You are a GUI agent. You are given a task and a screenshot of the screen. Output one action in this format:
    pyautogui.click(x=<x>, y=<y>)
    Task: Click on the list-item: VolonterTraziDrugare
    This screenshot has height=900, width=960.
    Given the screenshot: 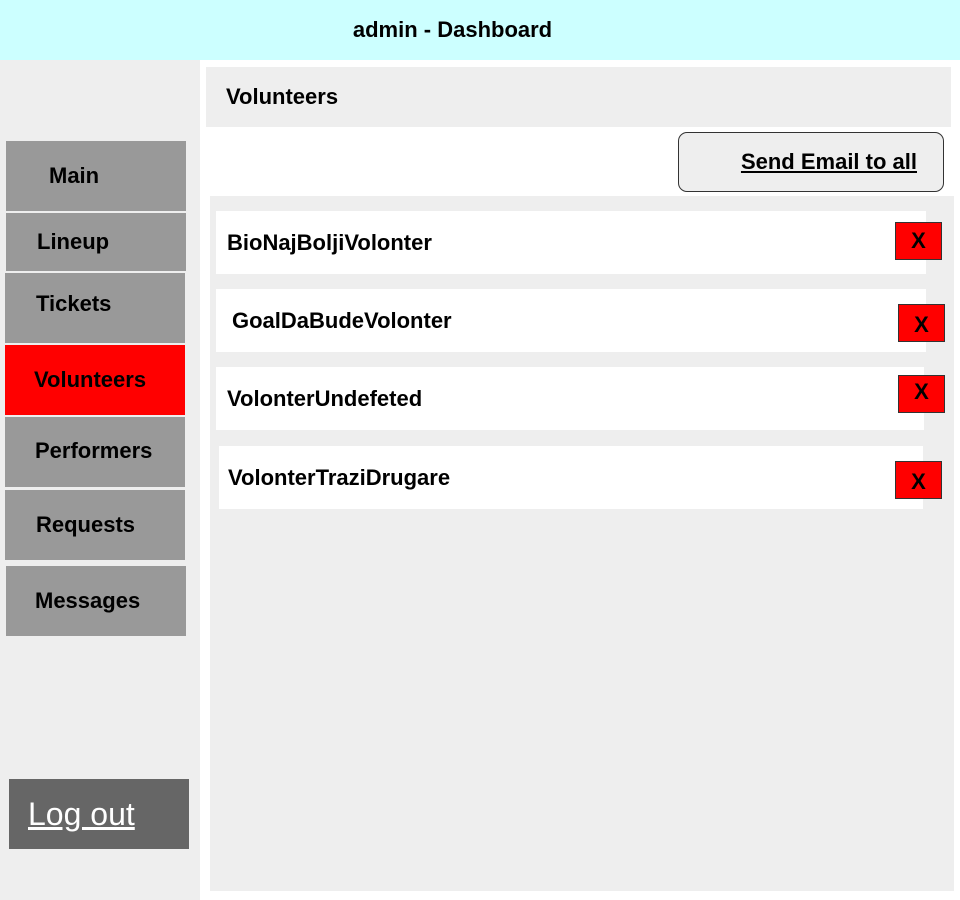 What is the action you would take?
    pyautogui.click(x=571, y=477)
    